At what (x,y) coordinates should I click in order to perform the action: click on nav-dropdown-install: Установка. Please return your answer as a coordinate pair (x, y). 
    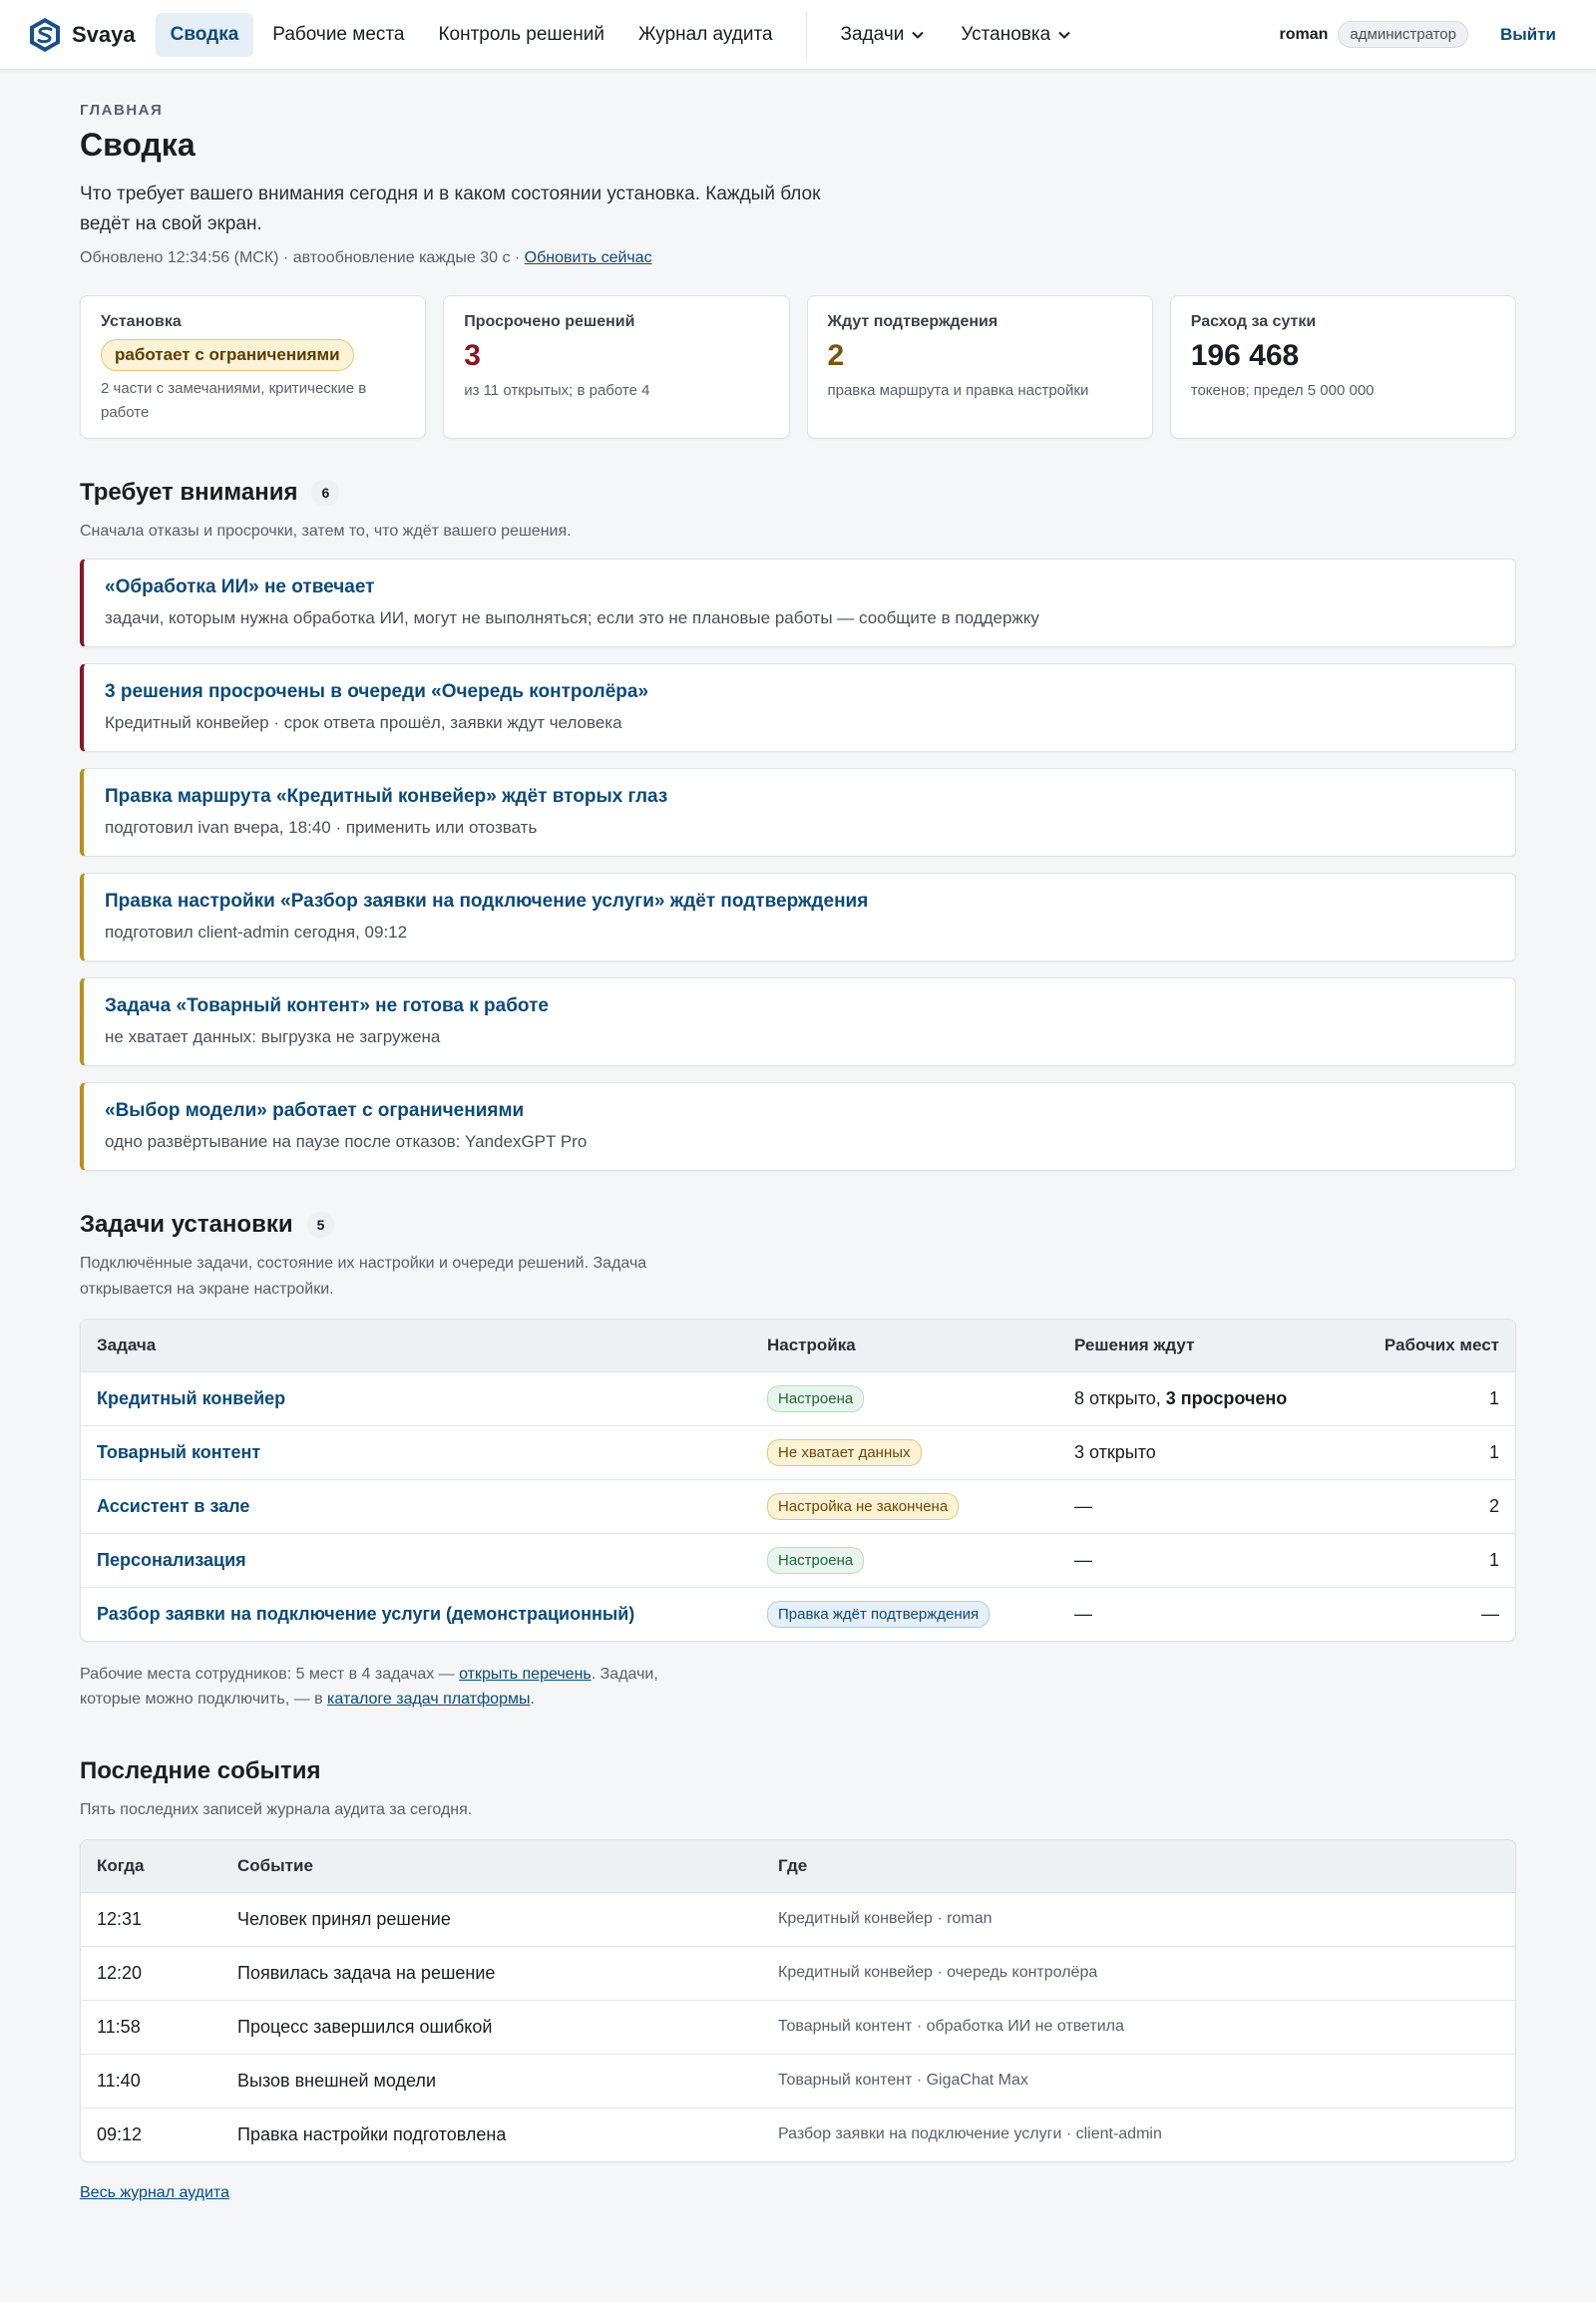
    Looking at the image, I should click on (1016, 35).